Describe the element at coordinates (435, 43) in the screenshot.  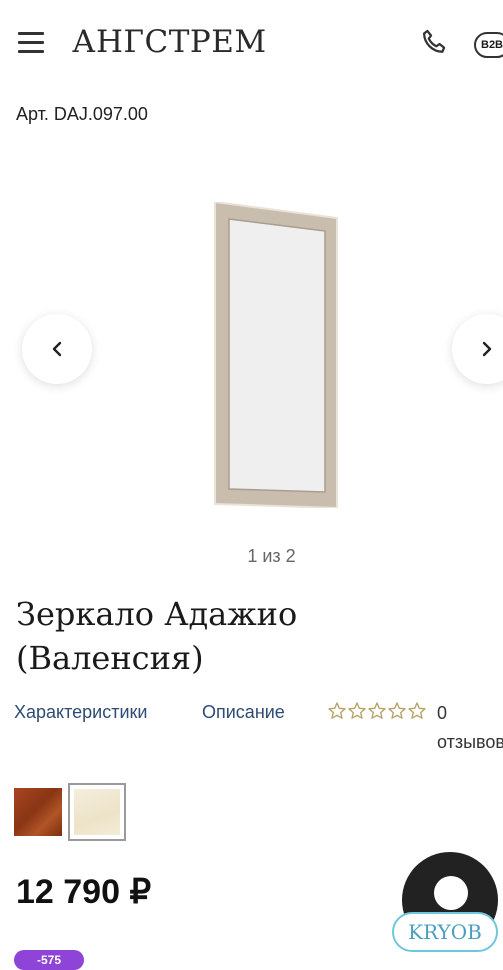
I see `phone-icon` at that location.